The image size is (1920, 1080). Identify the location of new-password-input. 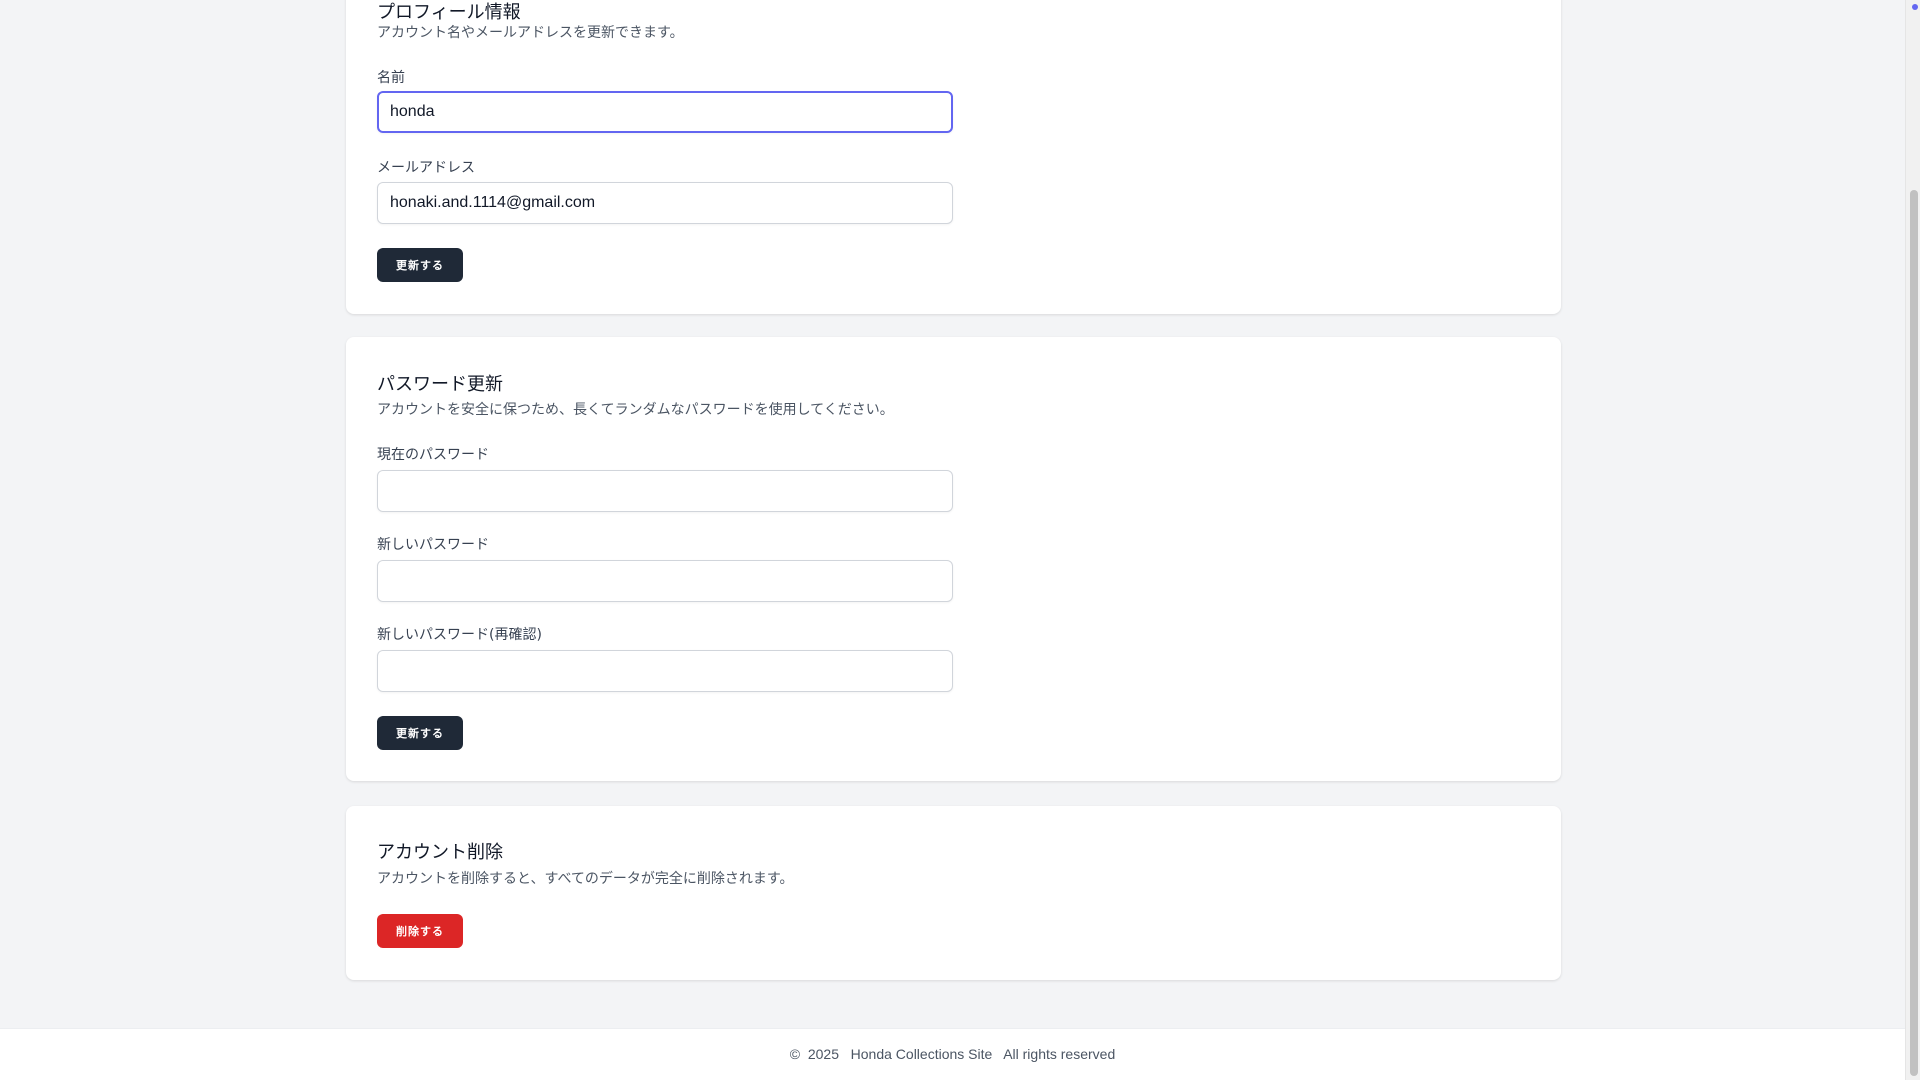
(665, 581).